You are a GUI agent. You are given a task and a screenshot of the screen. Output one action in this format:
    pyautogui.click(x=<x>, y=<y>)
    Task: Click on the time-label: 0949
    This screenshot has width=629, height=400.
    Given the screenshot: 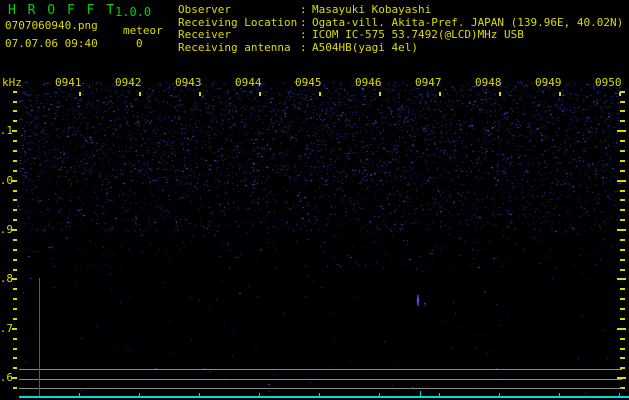 What is the action you would take?
    pyautogui.click(x=548, y=82)
    